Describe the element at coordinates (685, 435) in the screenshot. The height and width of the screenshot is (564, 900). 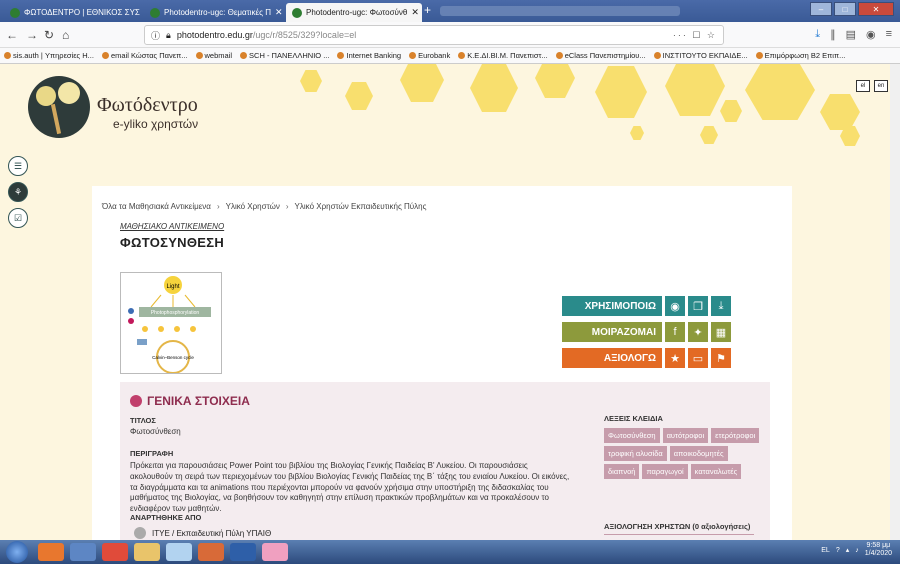
I see `keyword-tag: αυτότροφοι` at that location.